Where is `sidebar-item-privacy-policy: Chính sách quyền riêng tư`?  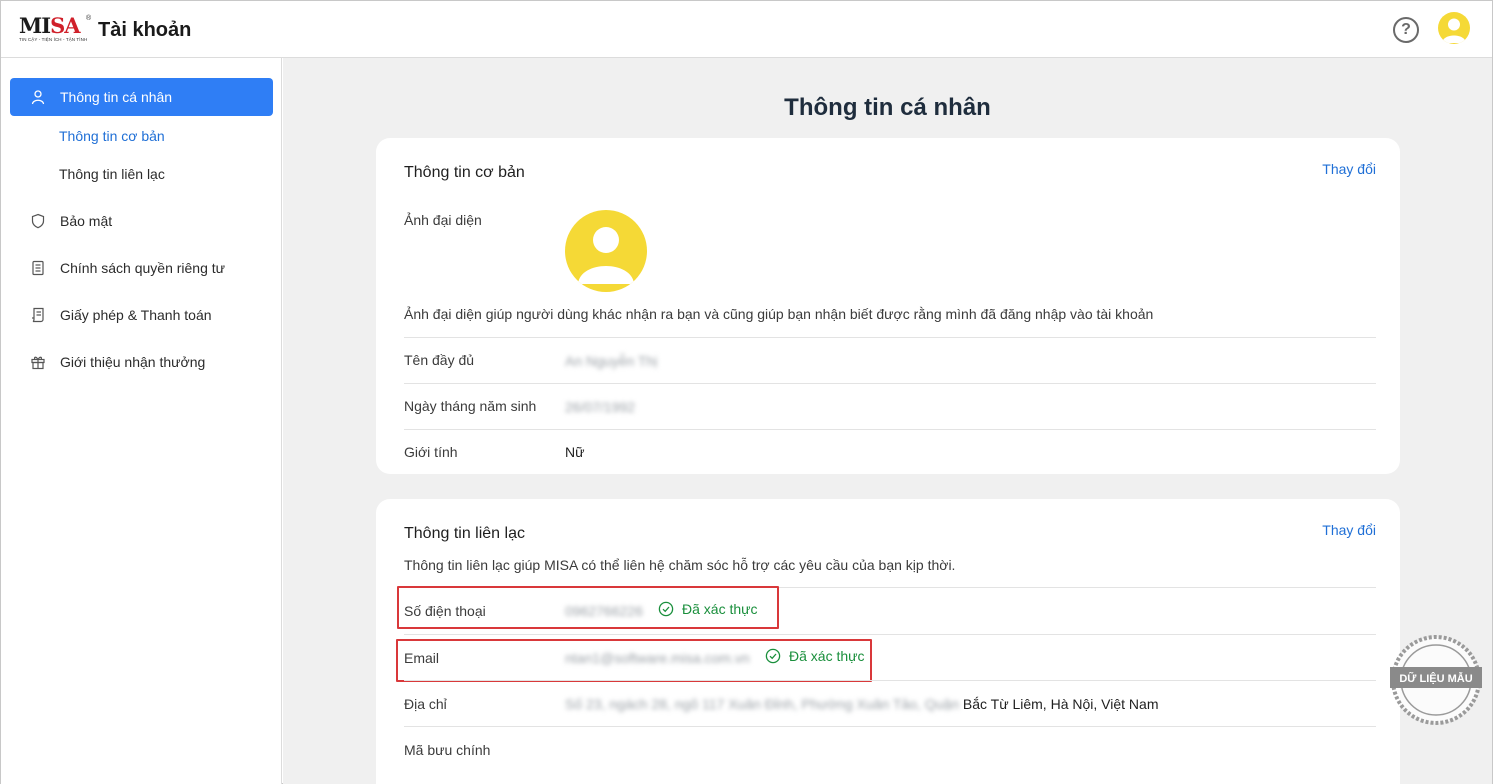 sidebar-item-privacy-policy: Chính sách quyền riêng tư is located at coordinates (141, 268).